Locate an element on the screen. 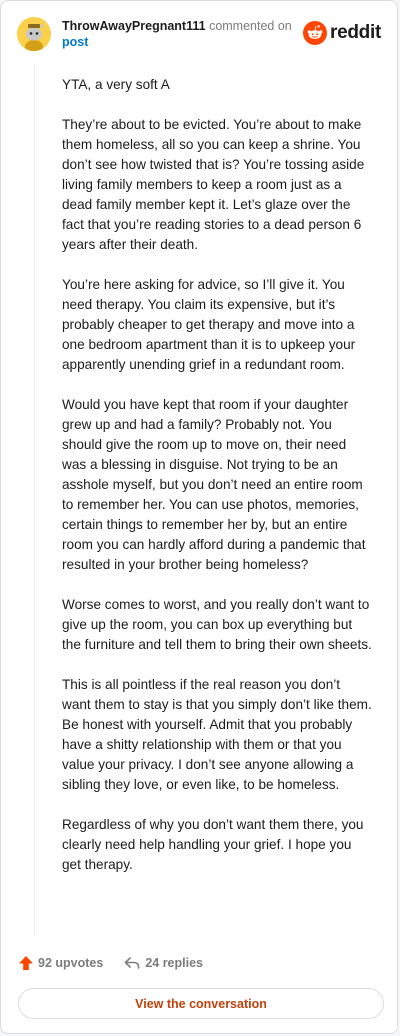 The height and width of the screenshot is (1036, 400). upvotes: 92 upvotes is located at coordinates (60, 963).